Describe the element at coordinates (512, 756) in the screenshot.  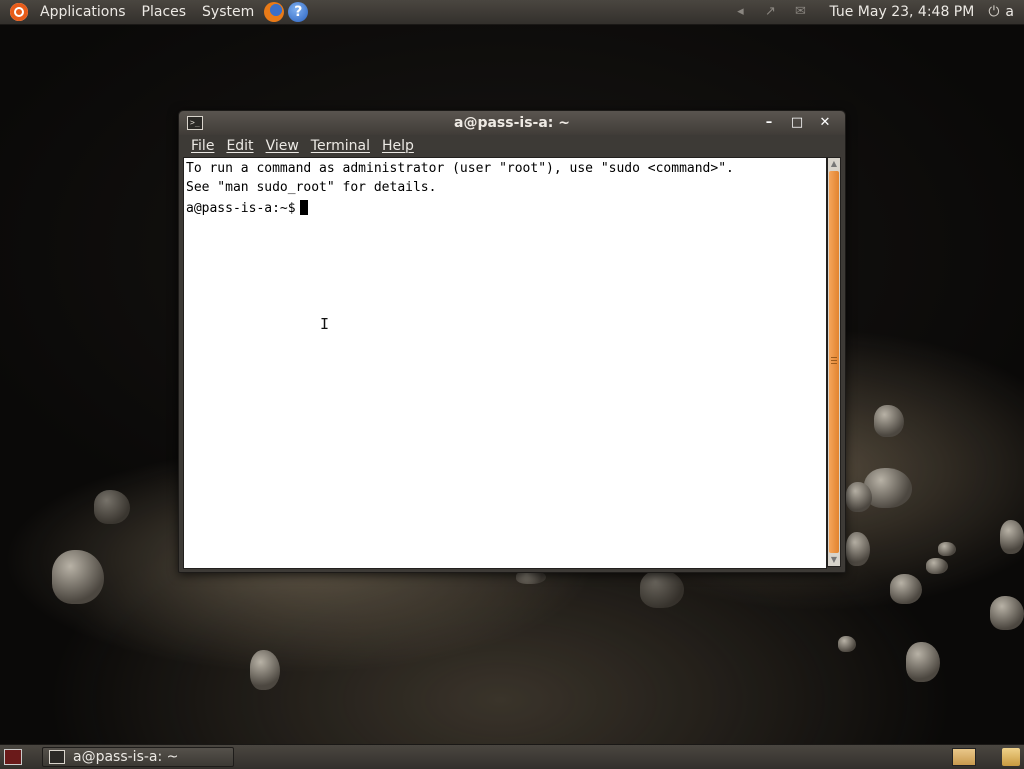
I see `bottom-panel: a@pass-is-a: ~` at that location.